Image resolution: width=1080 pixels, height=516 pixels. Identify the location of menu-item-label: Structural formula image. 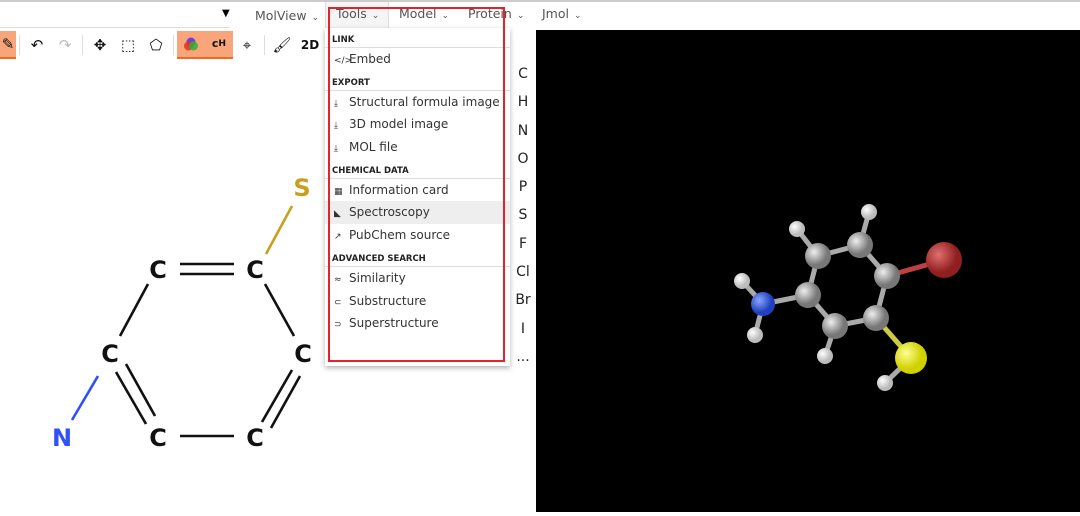
(424, 101).